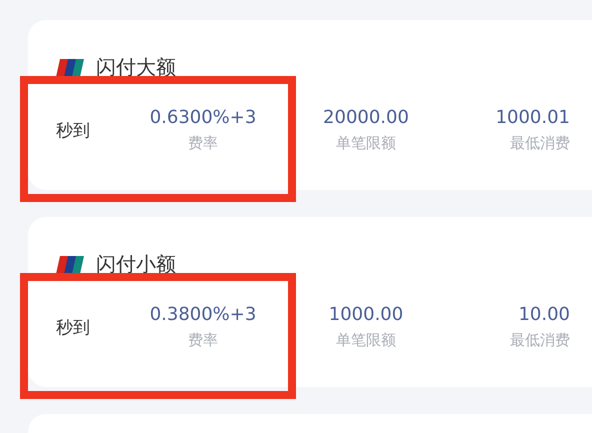  I want to click on card-title: 闪付小额, so click(136, 264).